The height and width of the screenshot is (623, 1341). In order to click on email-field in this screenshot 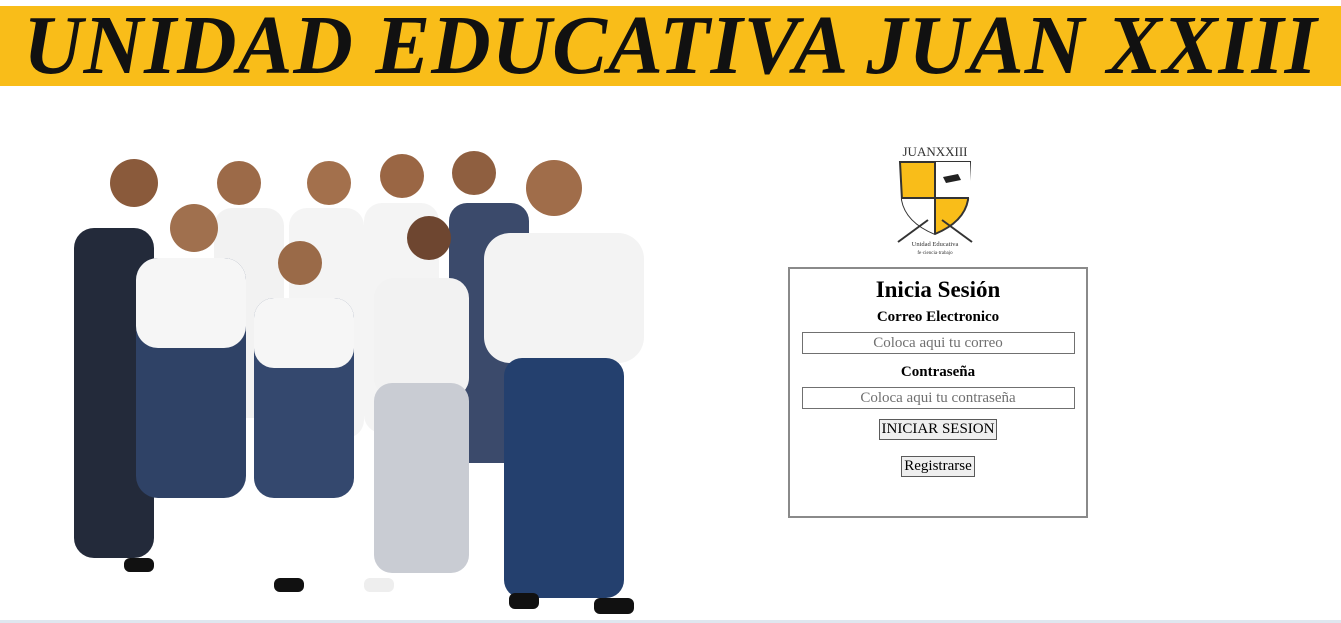, I will do `click(938, 343)`.